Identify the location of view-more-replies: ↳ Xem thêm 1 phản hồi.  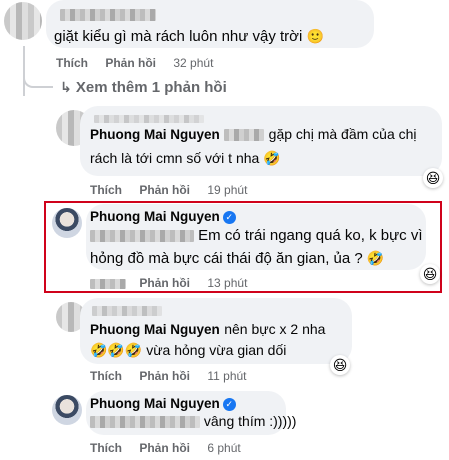
(143, 87).